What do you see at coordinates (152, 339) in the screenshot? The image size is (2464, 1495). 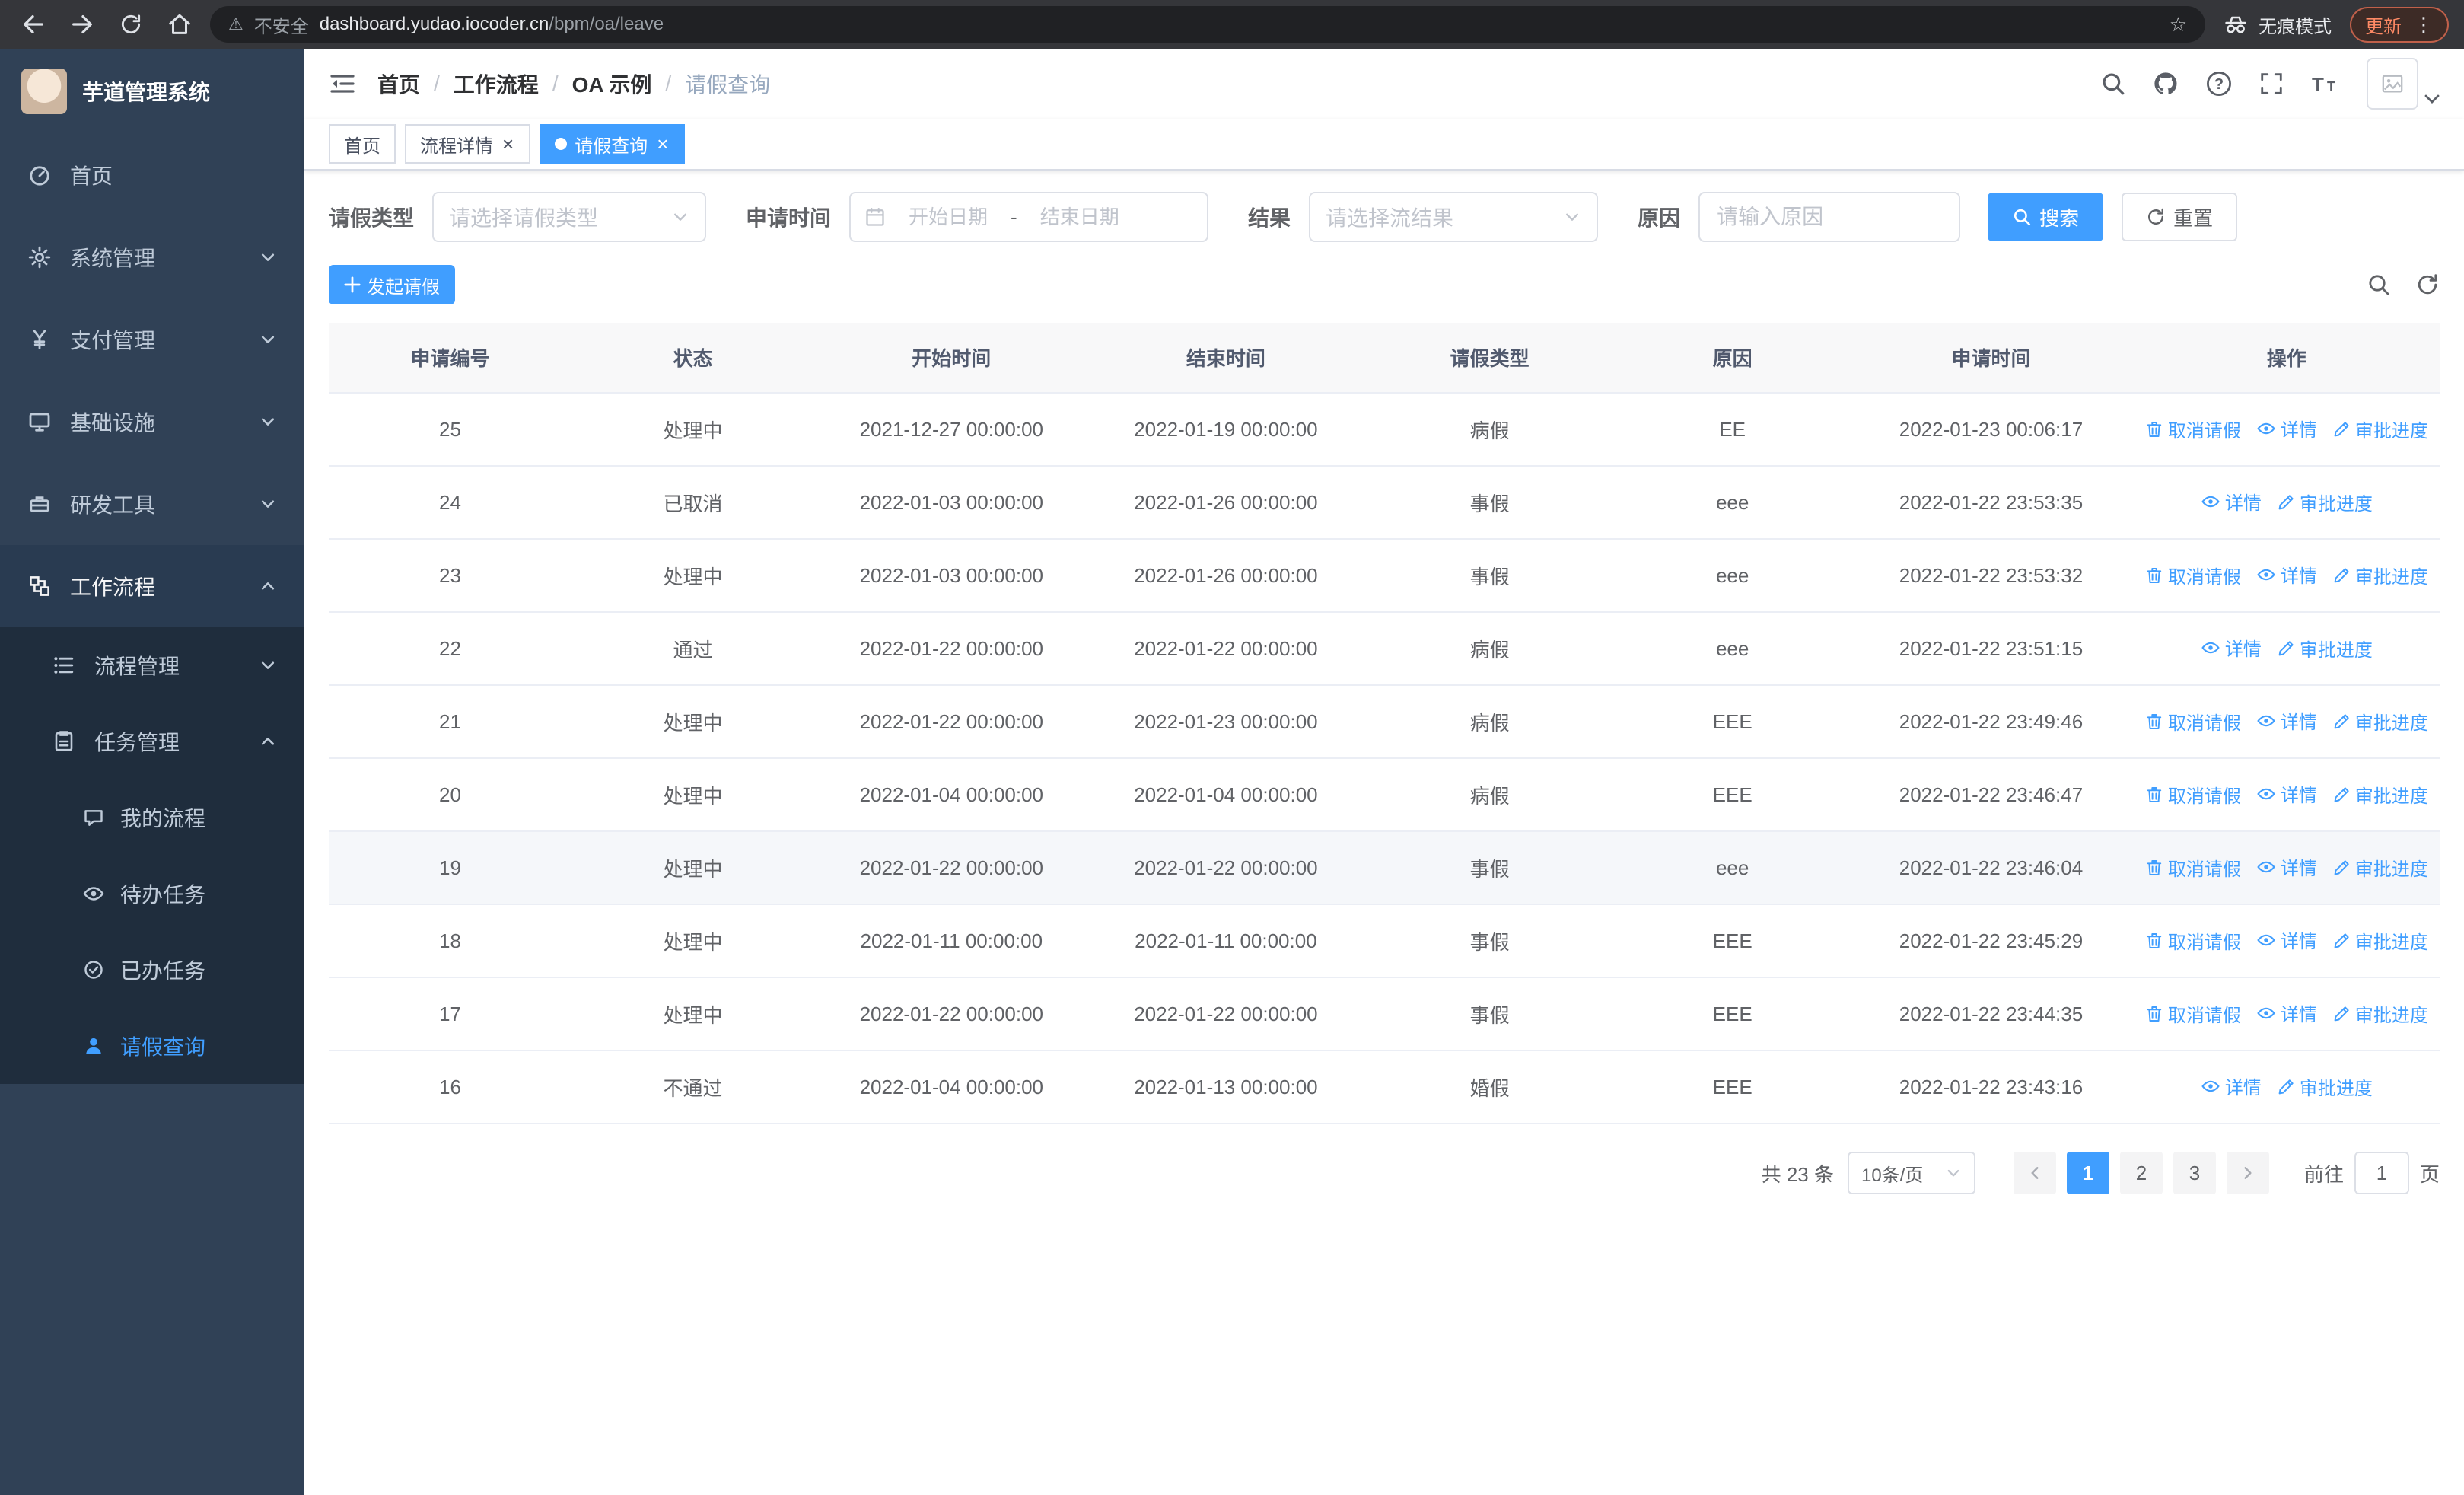 I see `sidebar-item-payment: 支付管理` at bounding box center [152, 339].